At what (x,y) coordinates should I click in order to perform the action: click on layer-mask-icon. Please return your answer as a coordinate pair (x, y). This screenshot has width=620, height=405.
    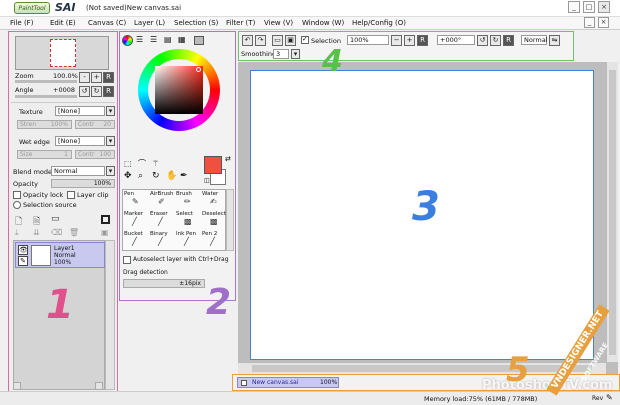
    Looking at the image, I should click on (105, 219).